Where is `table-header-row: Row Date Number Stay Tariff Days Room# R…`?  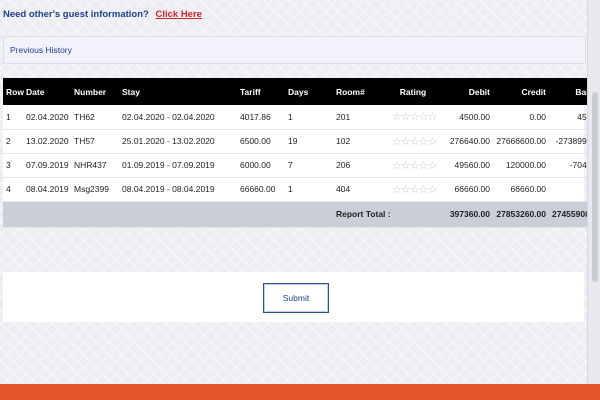 table-header-row: Row Date Number Stay Tariff Days Room# R… is located at coordinates (301, 91).